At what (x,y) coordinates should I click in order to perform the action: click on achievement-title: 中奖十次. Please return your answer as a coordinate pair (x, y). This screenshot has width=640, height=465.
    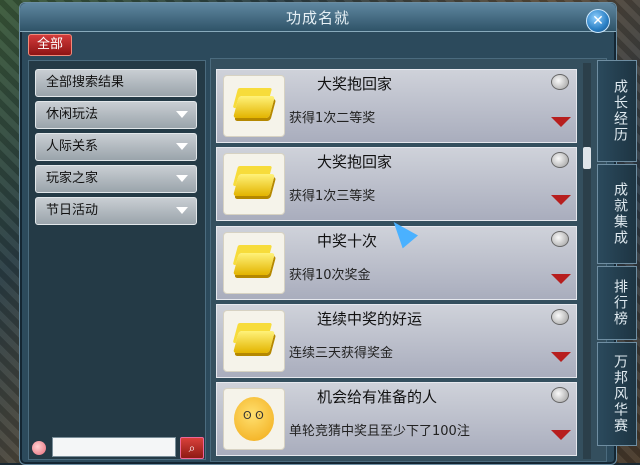
    Looking at the image, I should click on (347, 241).